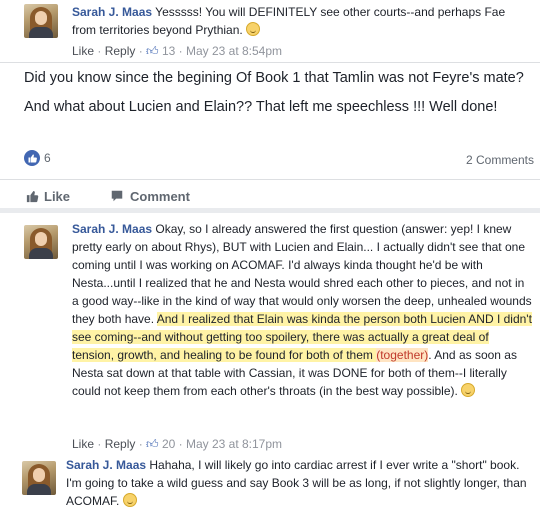 This screenshot has height=512, width=540. Describe the element at coordinates (168, 444) in the screenshot. I see `comment-like-count: 20` at that location.